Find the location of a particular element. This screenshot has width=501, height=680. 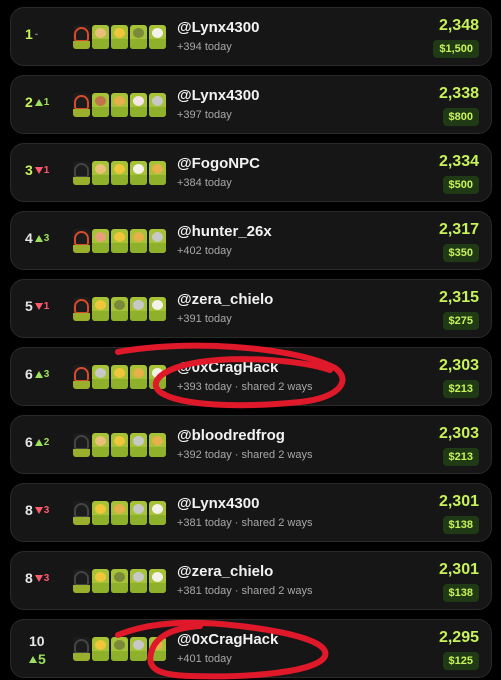

rank-number: 10 is located at coordinates (37, 641).